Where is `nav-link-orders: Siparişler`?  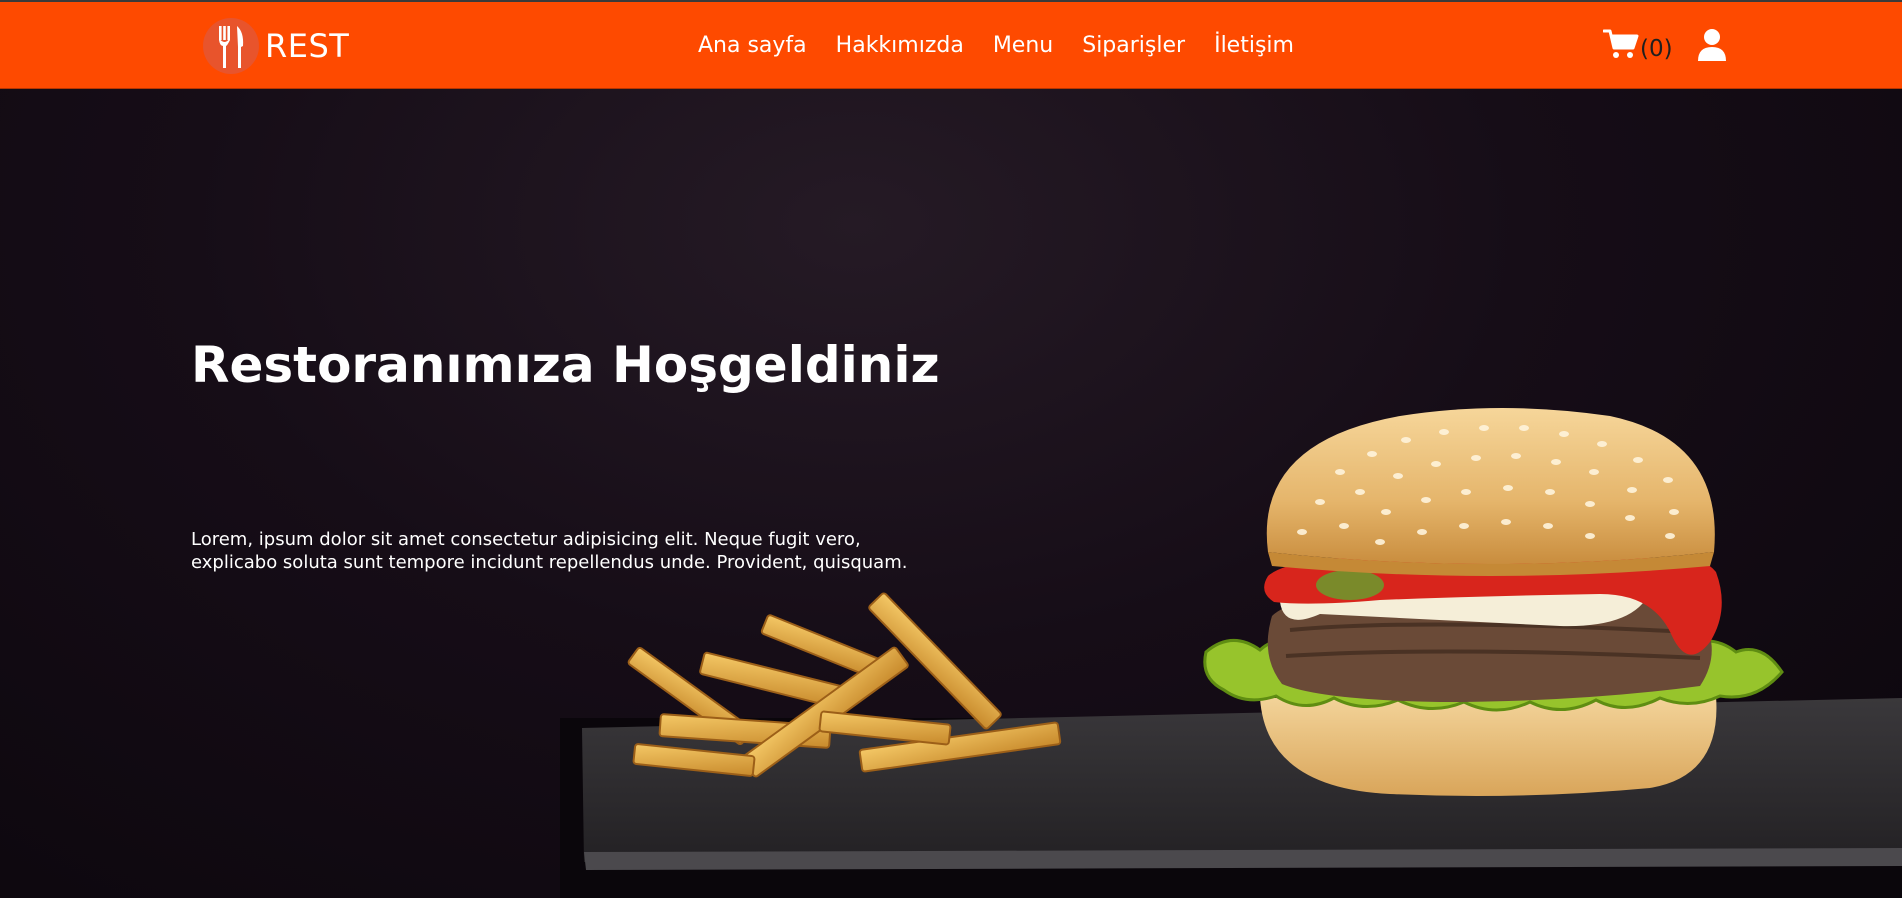
nav-link-orders: Siparişler is located at coordinates (1133, 45).